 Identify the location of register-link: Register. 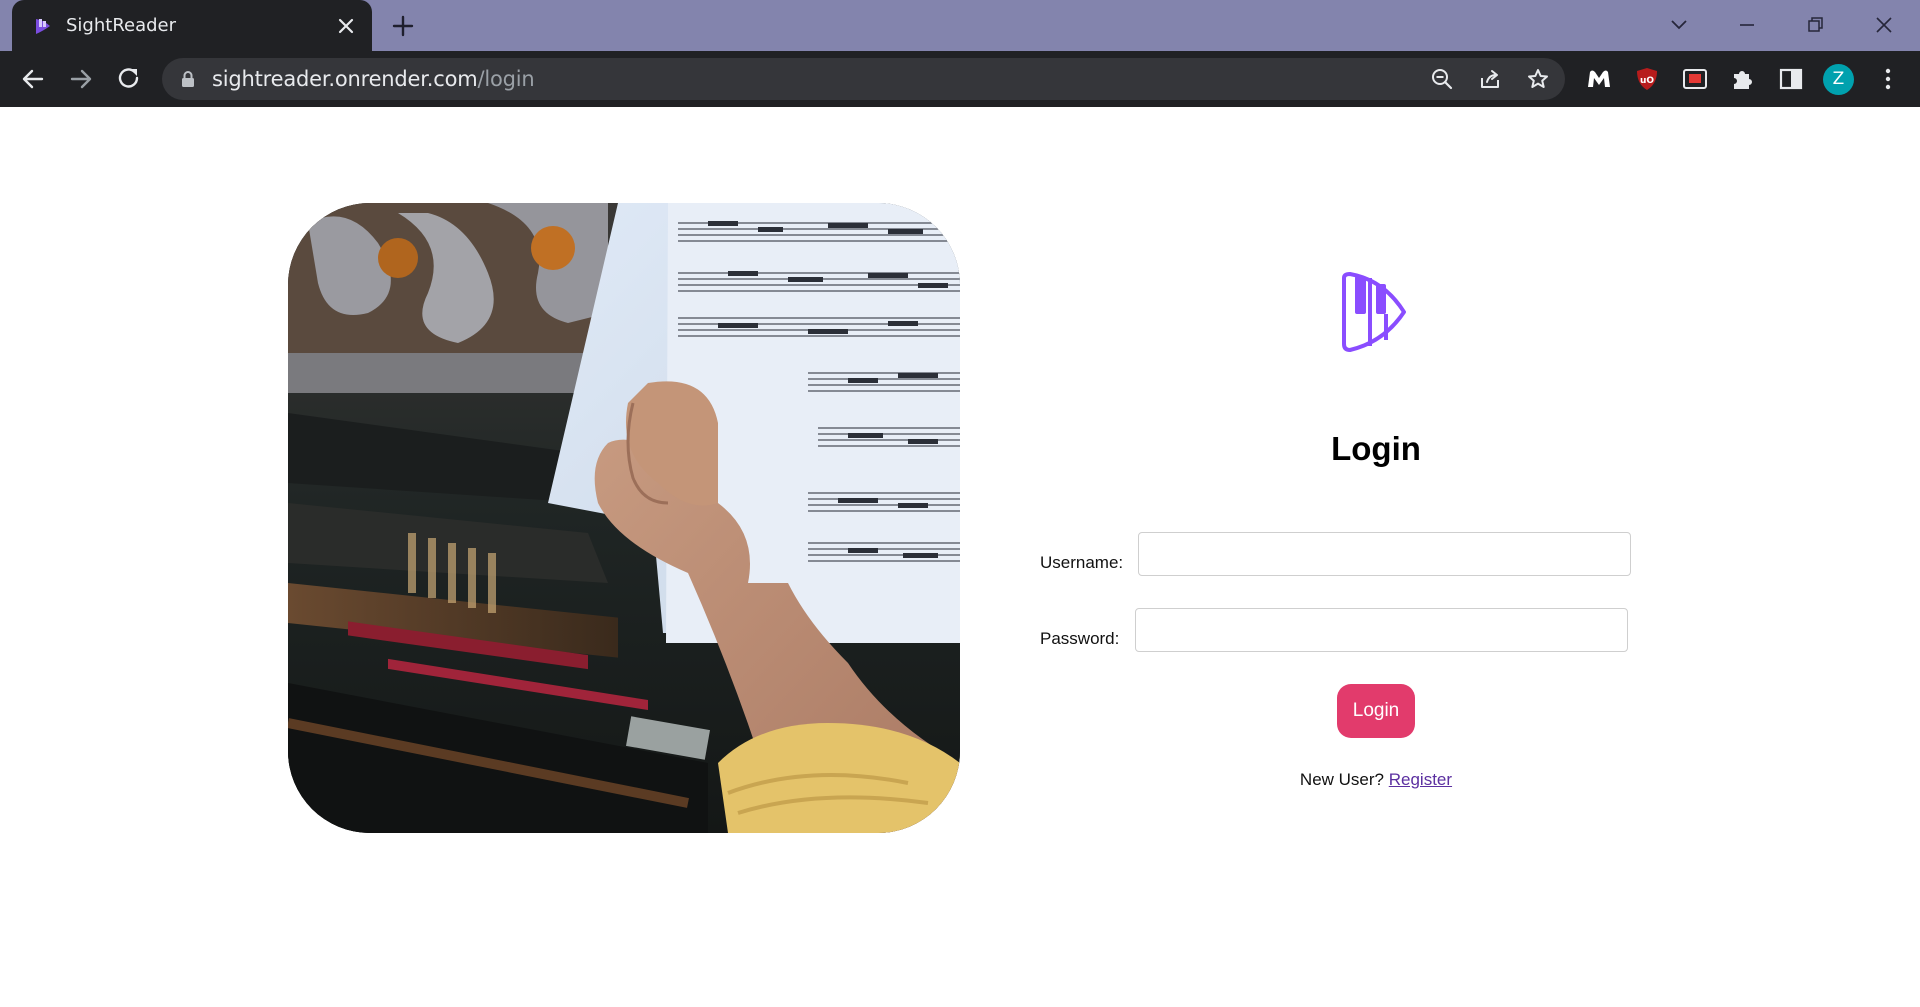
(1420, 779).